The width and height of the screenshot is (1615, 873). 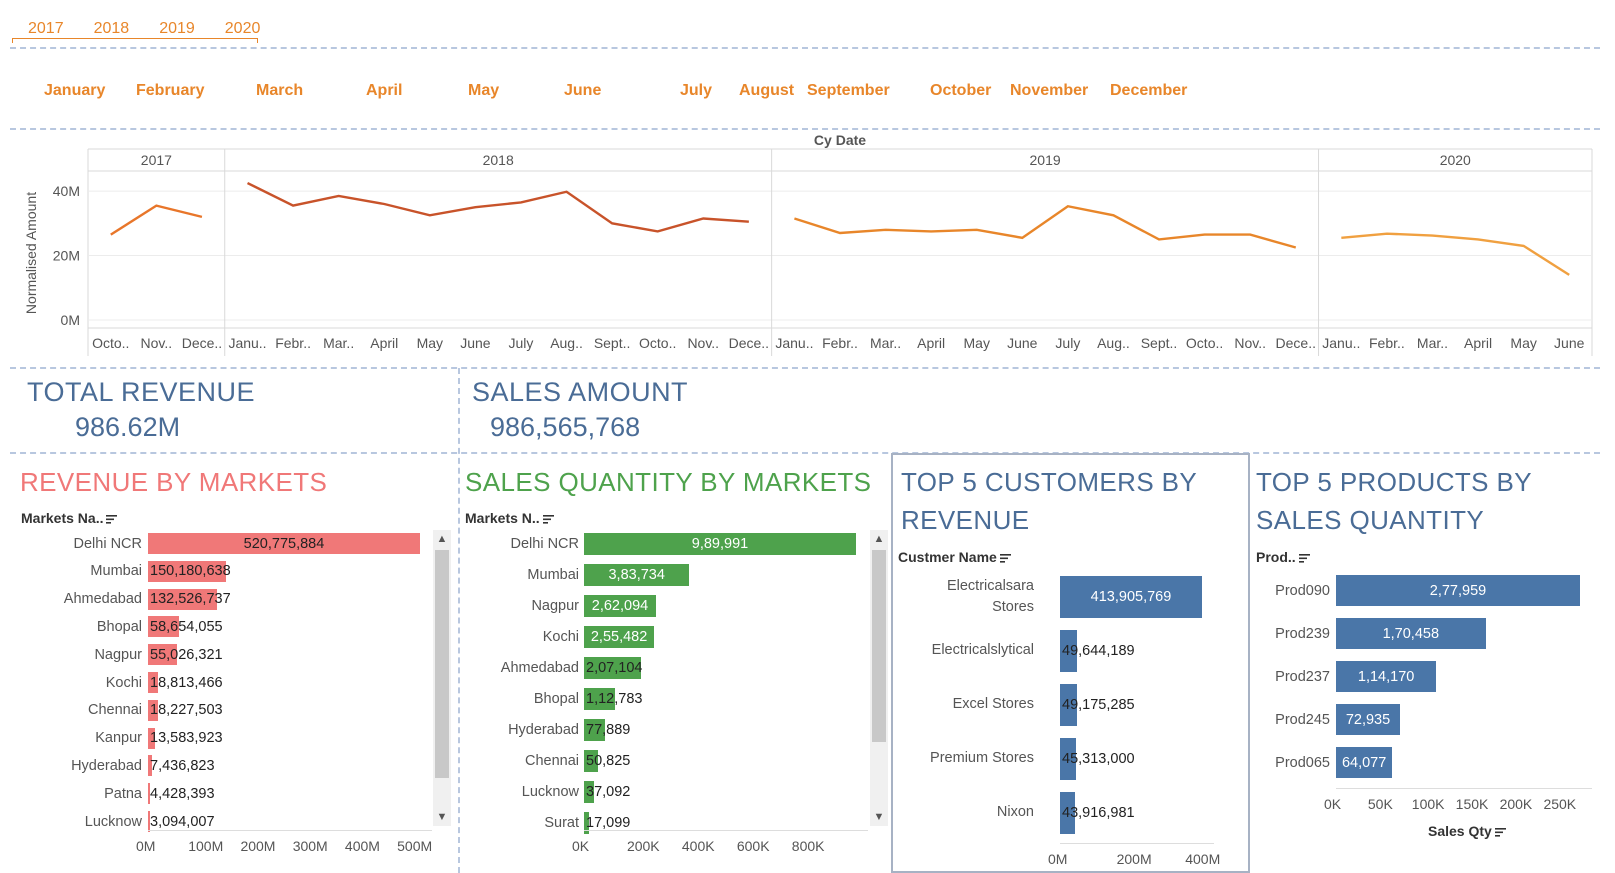 What do you see at coordinates (753, 846) in the screenshot?
I see `sales-qty-x-tick-label: 600K` at bounding box center [753, 846].